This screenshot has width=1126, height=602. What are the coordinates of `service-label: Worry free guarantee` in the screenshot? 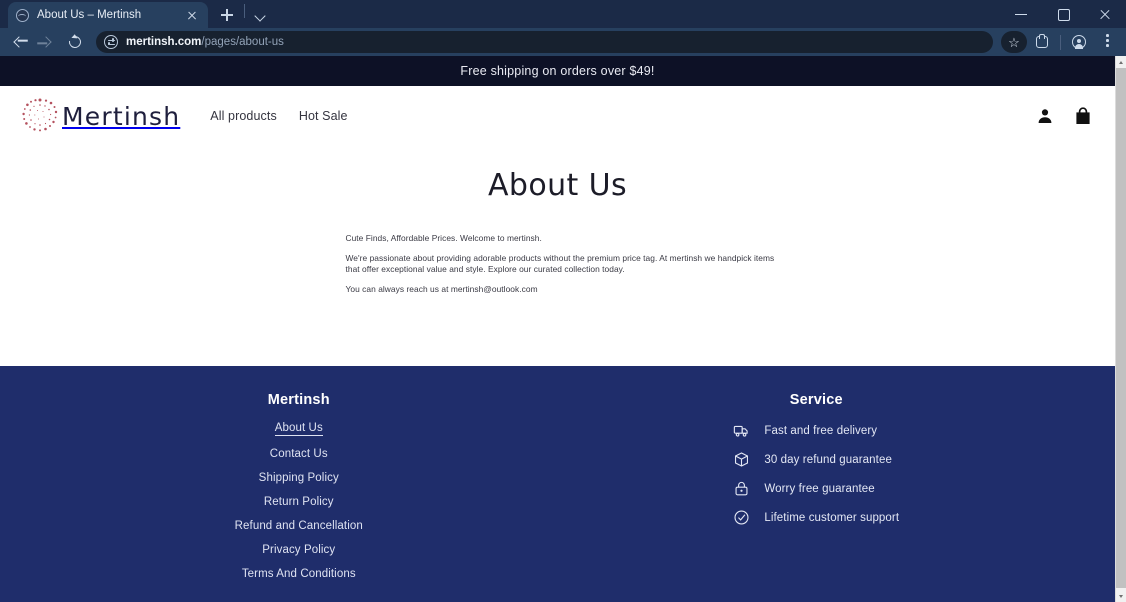 It's located at (819, 488).